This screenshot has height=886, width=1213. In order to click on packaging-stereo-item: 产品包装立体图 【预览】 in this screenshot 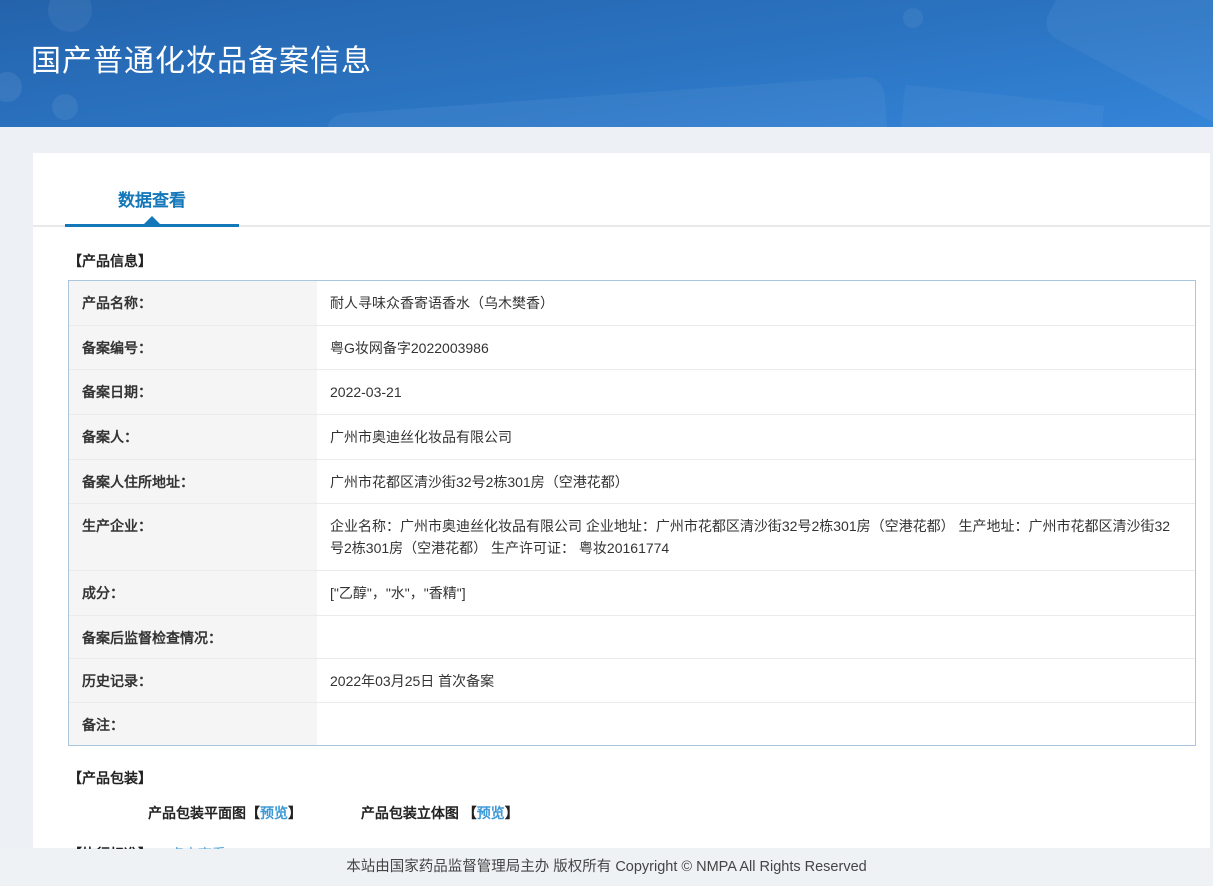, I will do `click(440, 813)`.